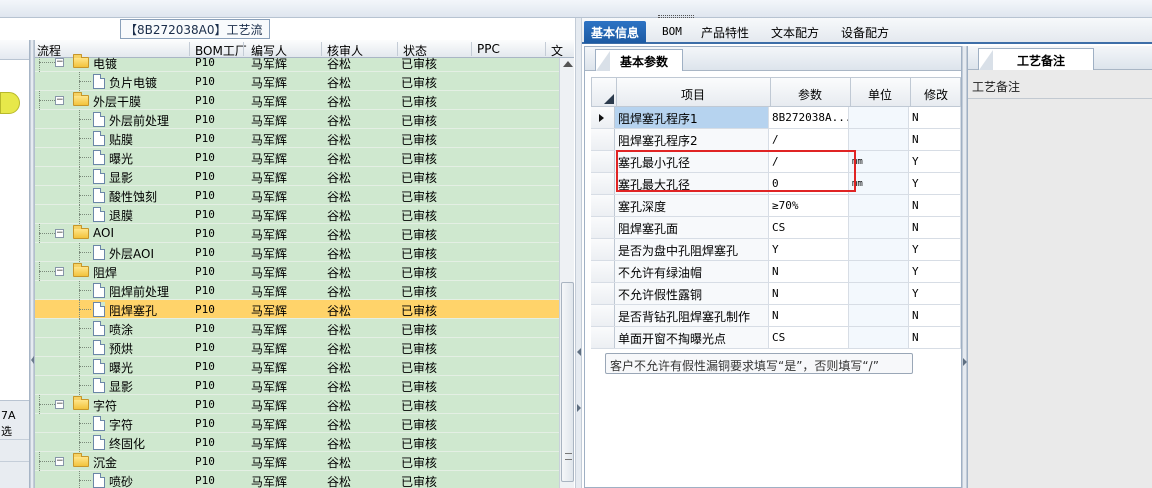  Describe the element at coordinates (725, 32) in the screenshot. I see `tab-product-features: 产品特性` at that location.